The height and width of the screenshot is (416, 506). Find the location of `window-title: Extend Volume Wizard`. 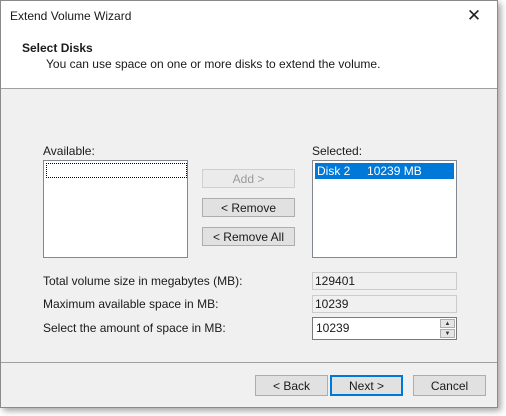

window-title: Extend Volume Wizard is located at coordinates (71, 16).